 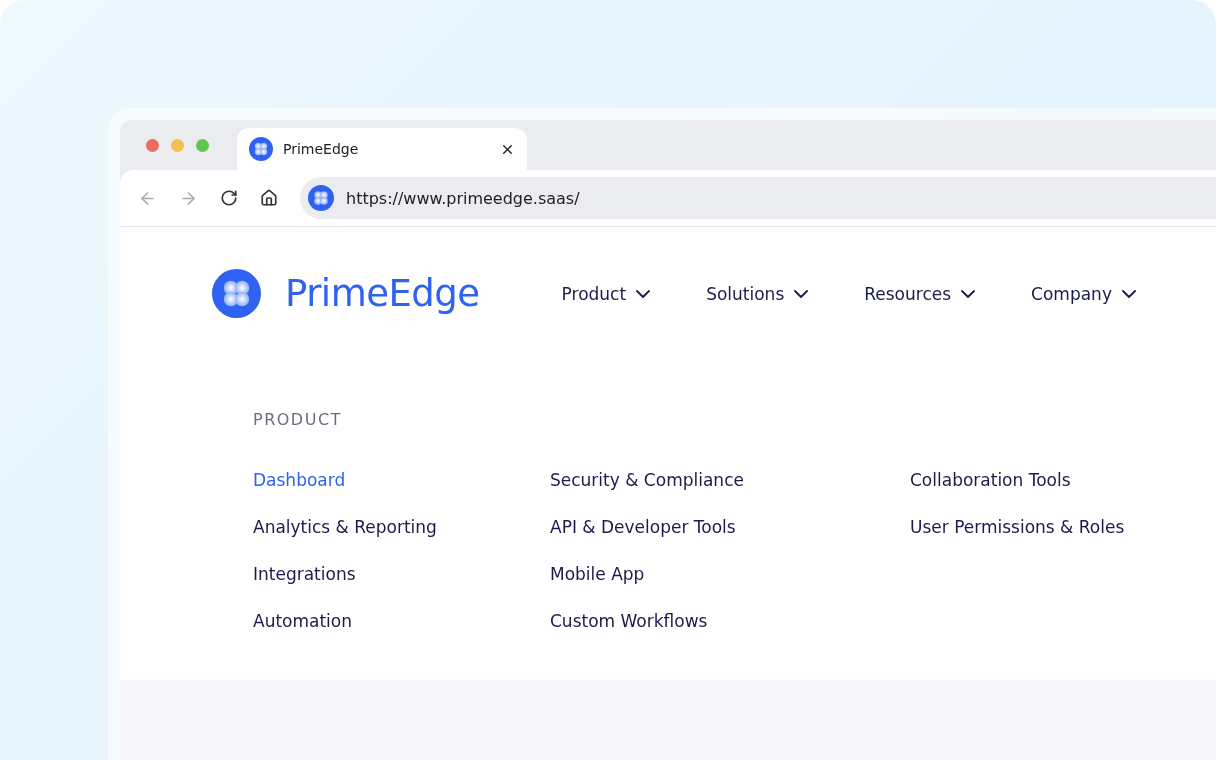 What do you see at coordinates (401, 480) in the screenshot?
I see `menu-link: Dashboard` at bounding box center [401, 480].